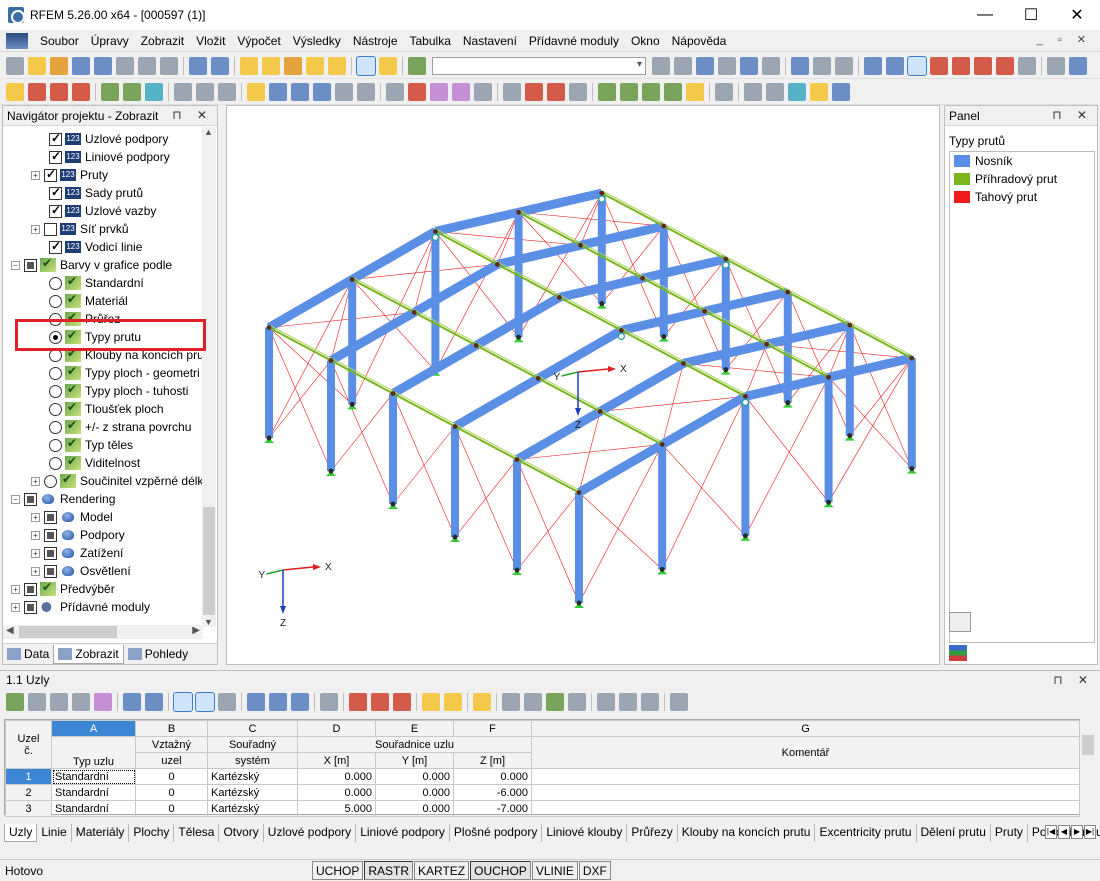 This screenshot has height=881, width=1100. I want to click on status-toggle-rastr: RASTR, so click(389, 870).